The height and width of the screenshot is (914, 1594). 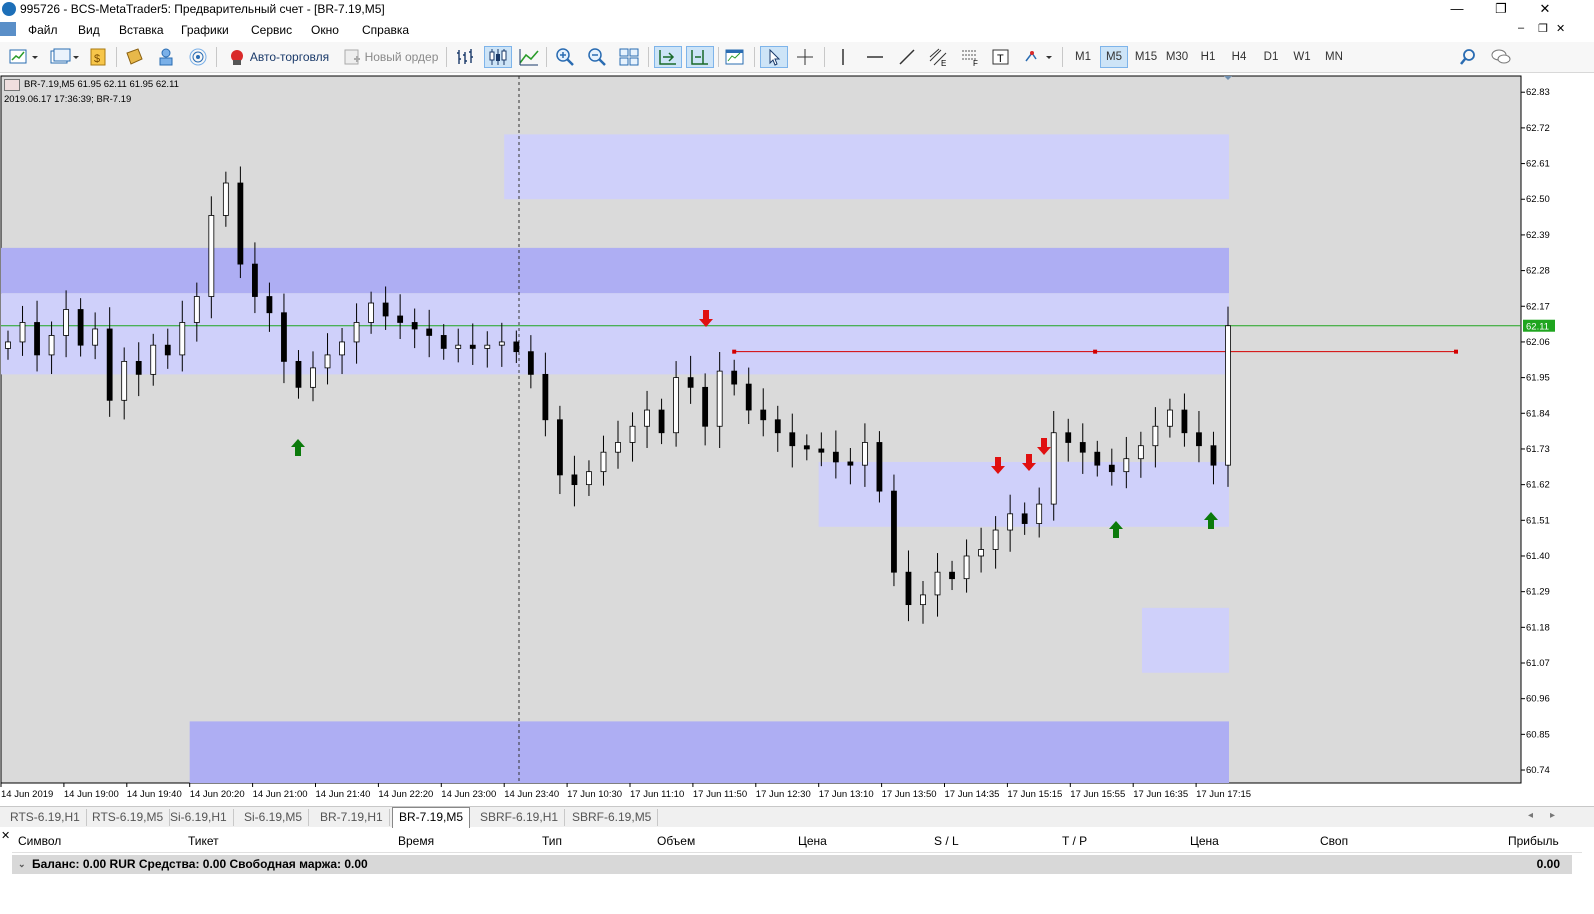 I want to click on new-order-button: Новый ордер, so click(x=390, y=57).